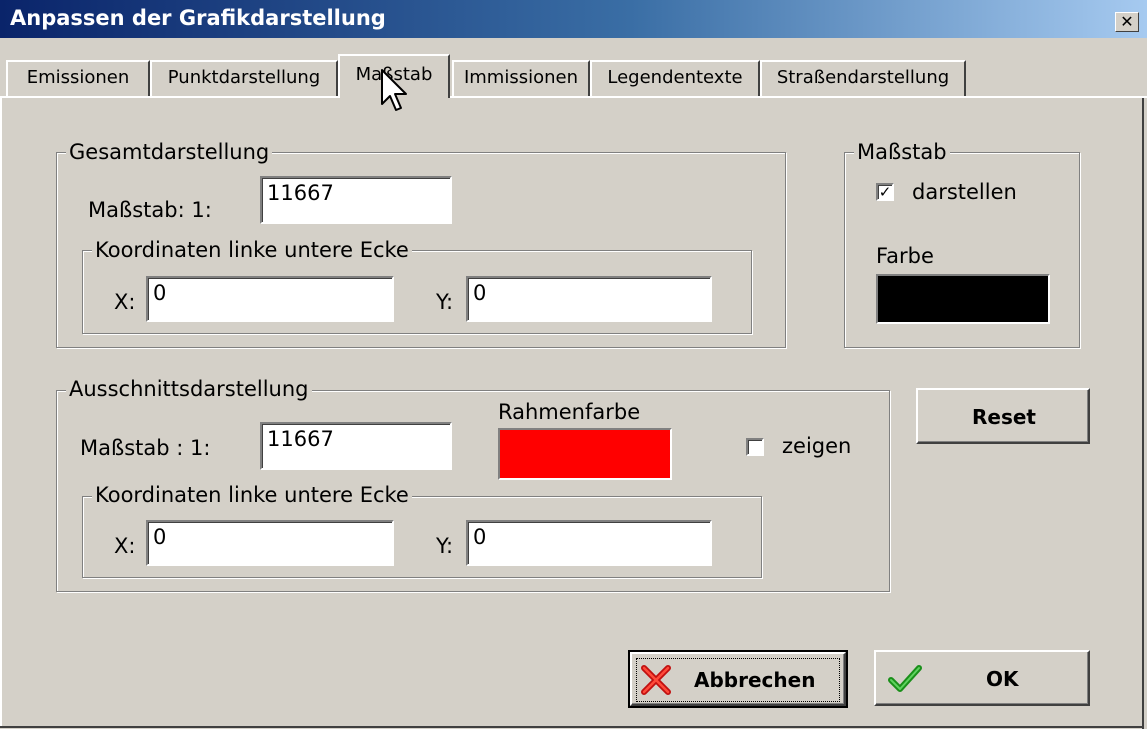 The image size is (1147, 729). Describe the element at coordinates (198, 18) in the screenshot. I see `window-title: Anpassen der Grafikdarstellung` at that location.